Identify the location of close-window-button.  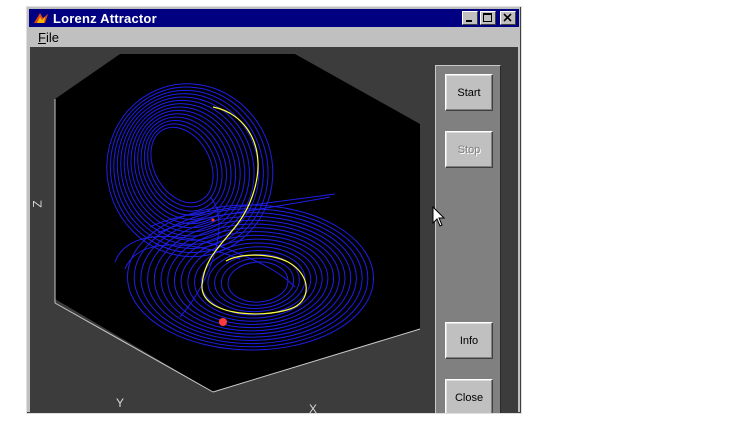
(508, 18).